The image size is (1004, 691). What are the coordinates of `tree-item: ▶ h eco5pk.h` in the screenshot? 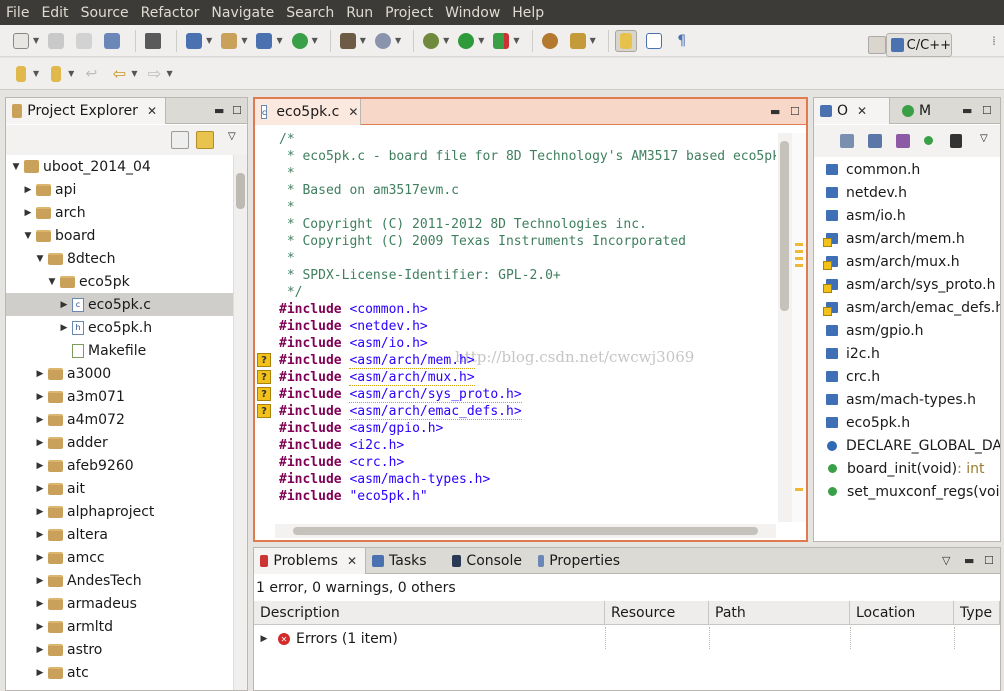 It's located at (119, 327).